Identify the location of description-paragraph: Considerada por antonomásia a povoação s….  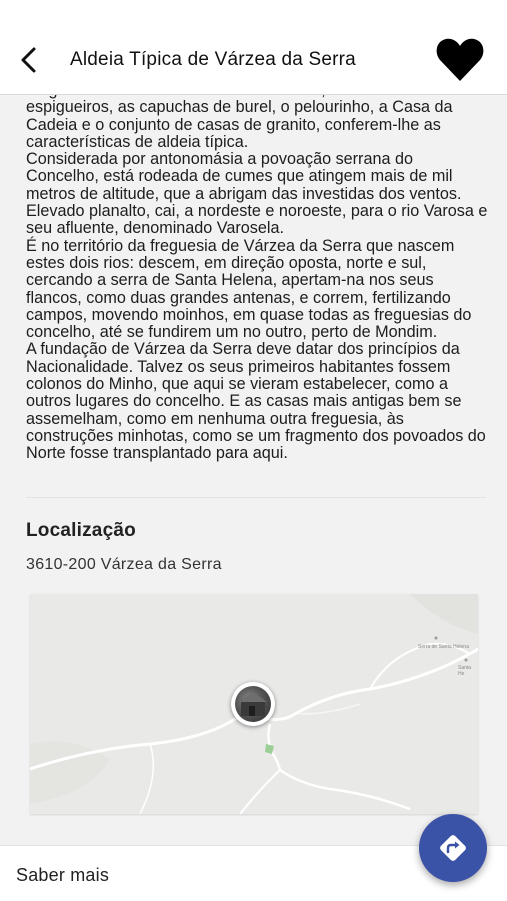
(257, 194).